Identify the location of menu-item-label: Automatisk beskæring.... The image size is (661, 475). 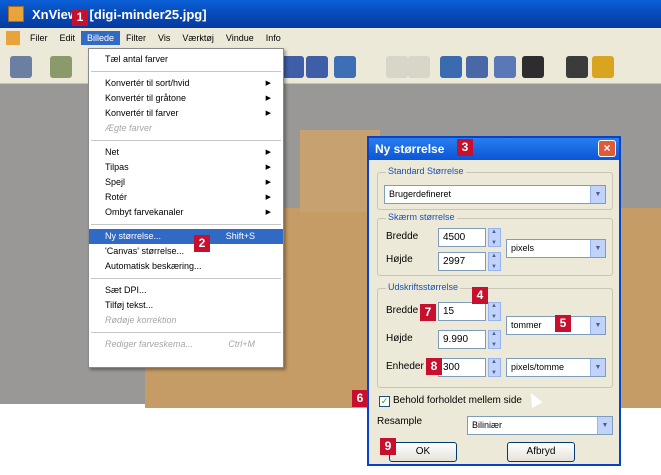
(153, 266).